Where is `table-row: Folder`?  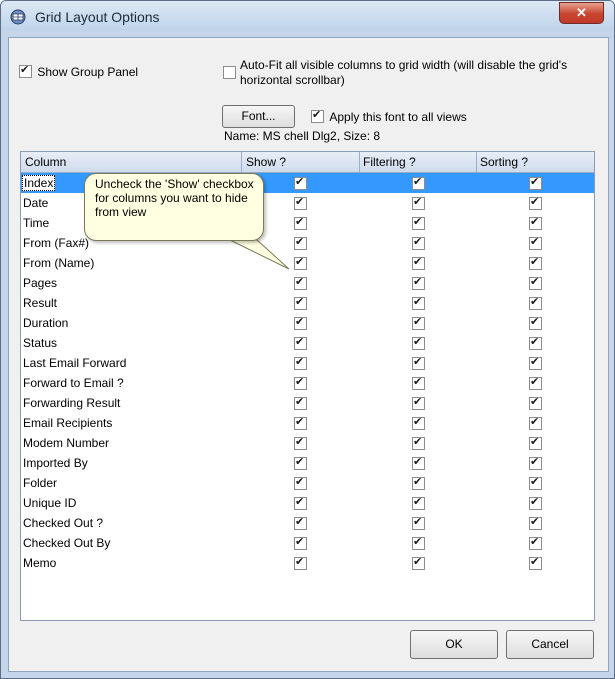 table-row: Folder is located at coordinates (307, 483).